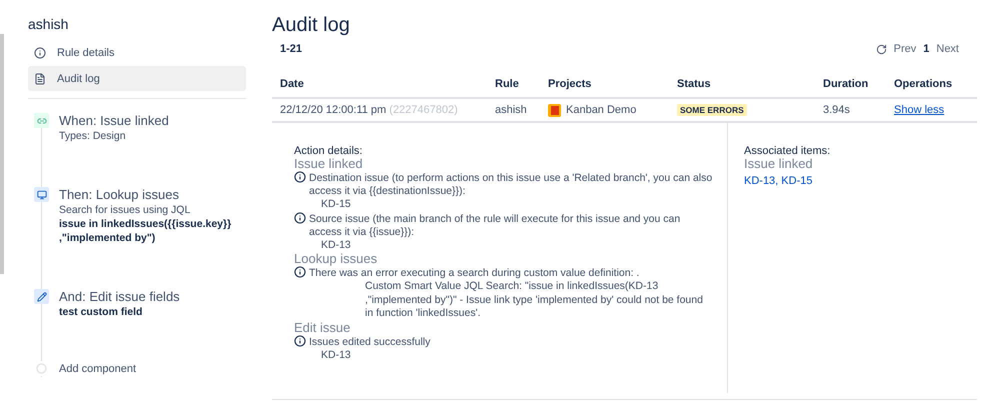 The width and height of the screenshot is (999, 404). Describe the element at coordinates (474, 273) in the screenshot. I see `log-message: There was an error executing a search during custom value definition: .` at that location.